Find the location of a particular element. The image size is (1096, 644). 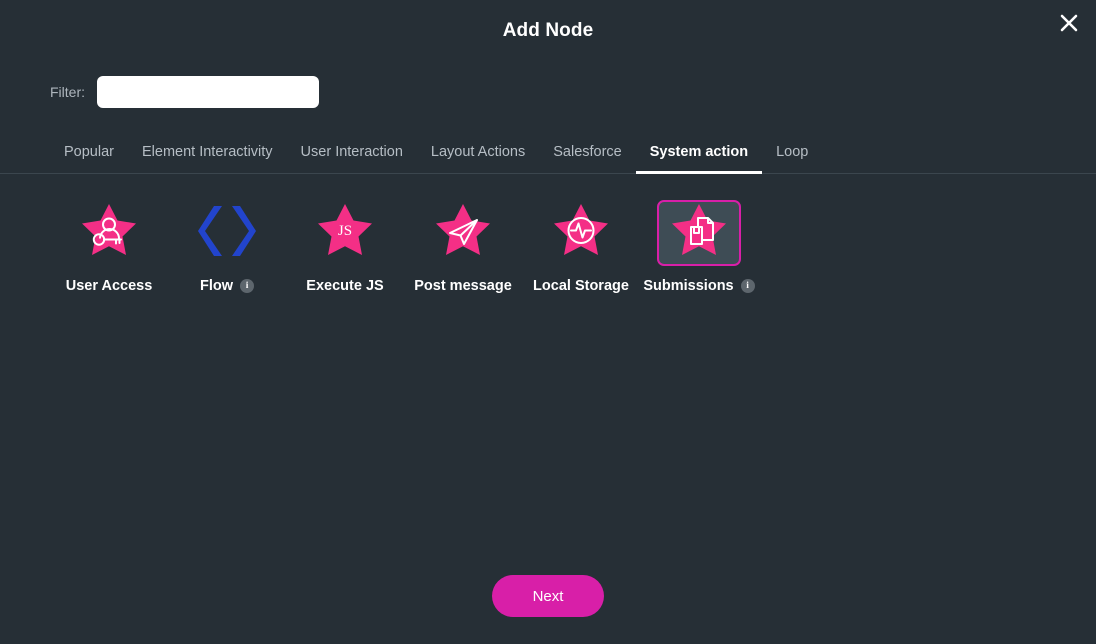

node-label: Execute JS is located at coordinates (345, 286).